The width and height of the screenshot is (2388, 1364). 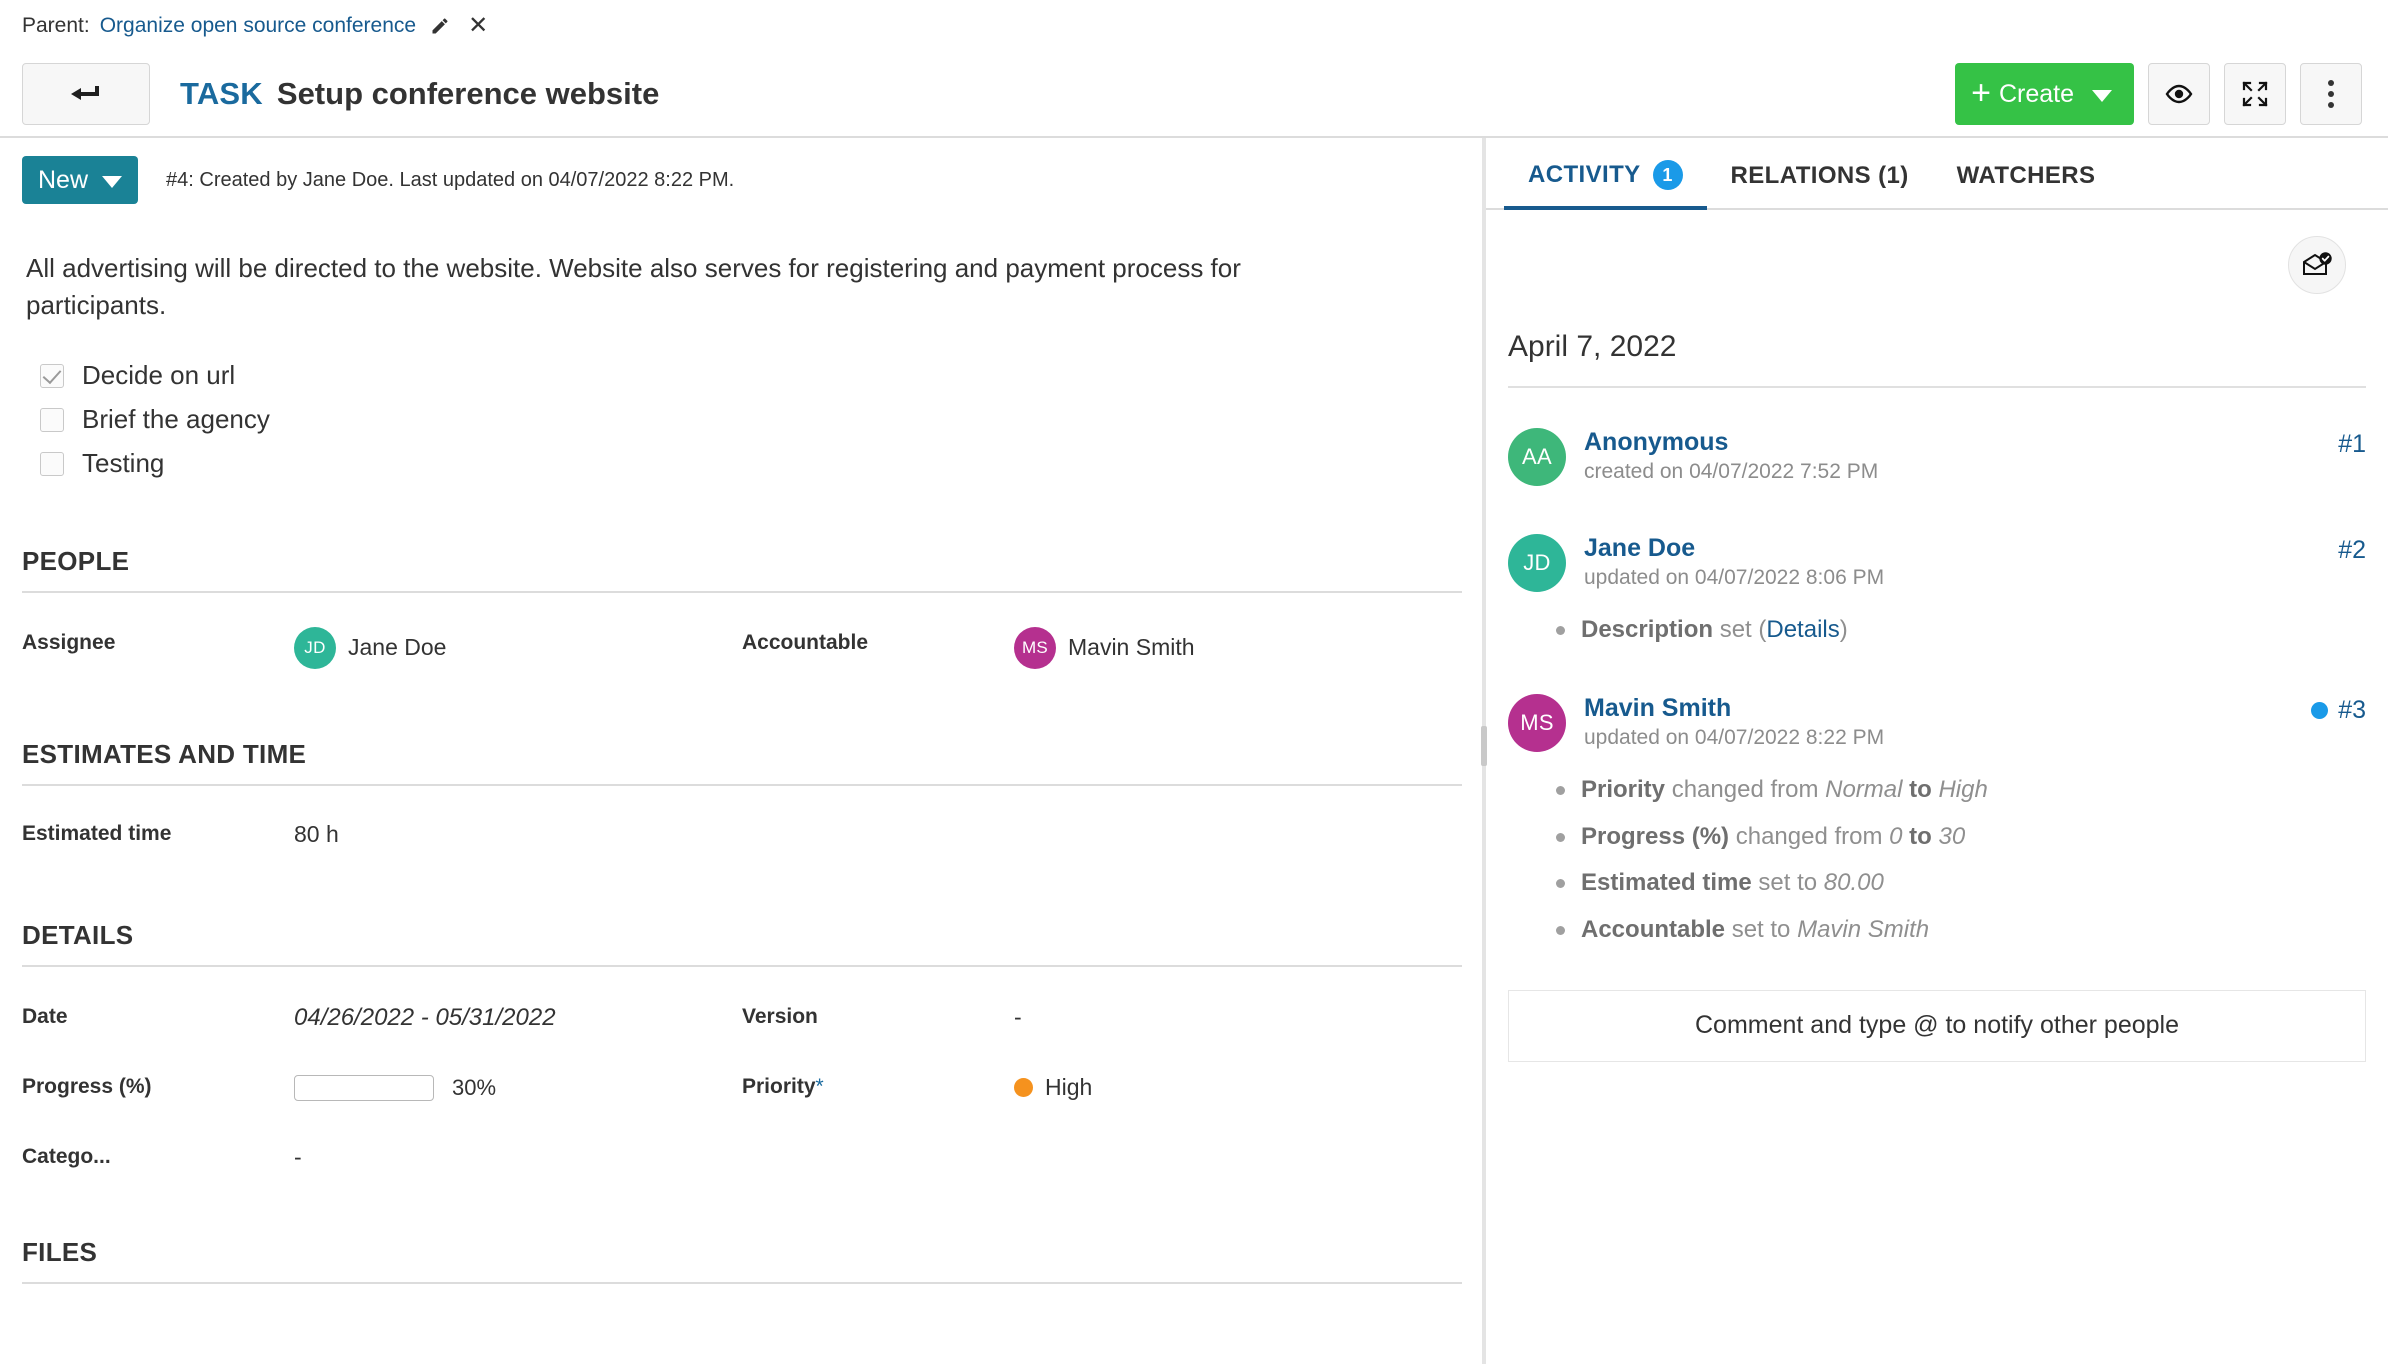 What do you see at coordinates (1937, 252) in the screenshot?
I see `mark-read-row` at bounding box center [1937, 252].